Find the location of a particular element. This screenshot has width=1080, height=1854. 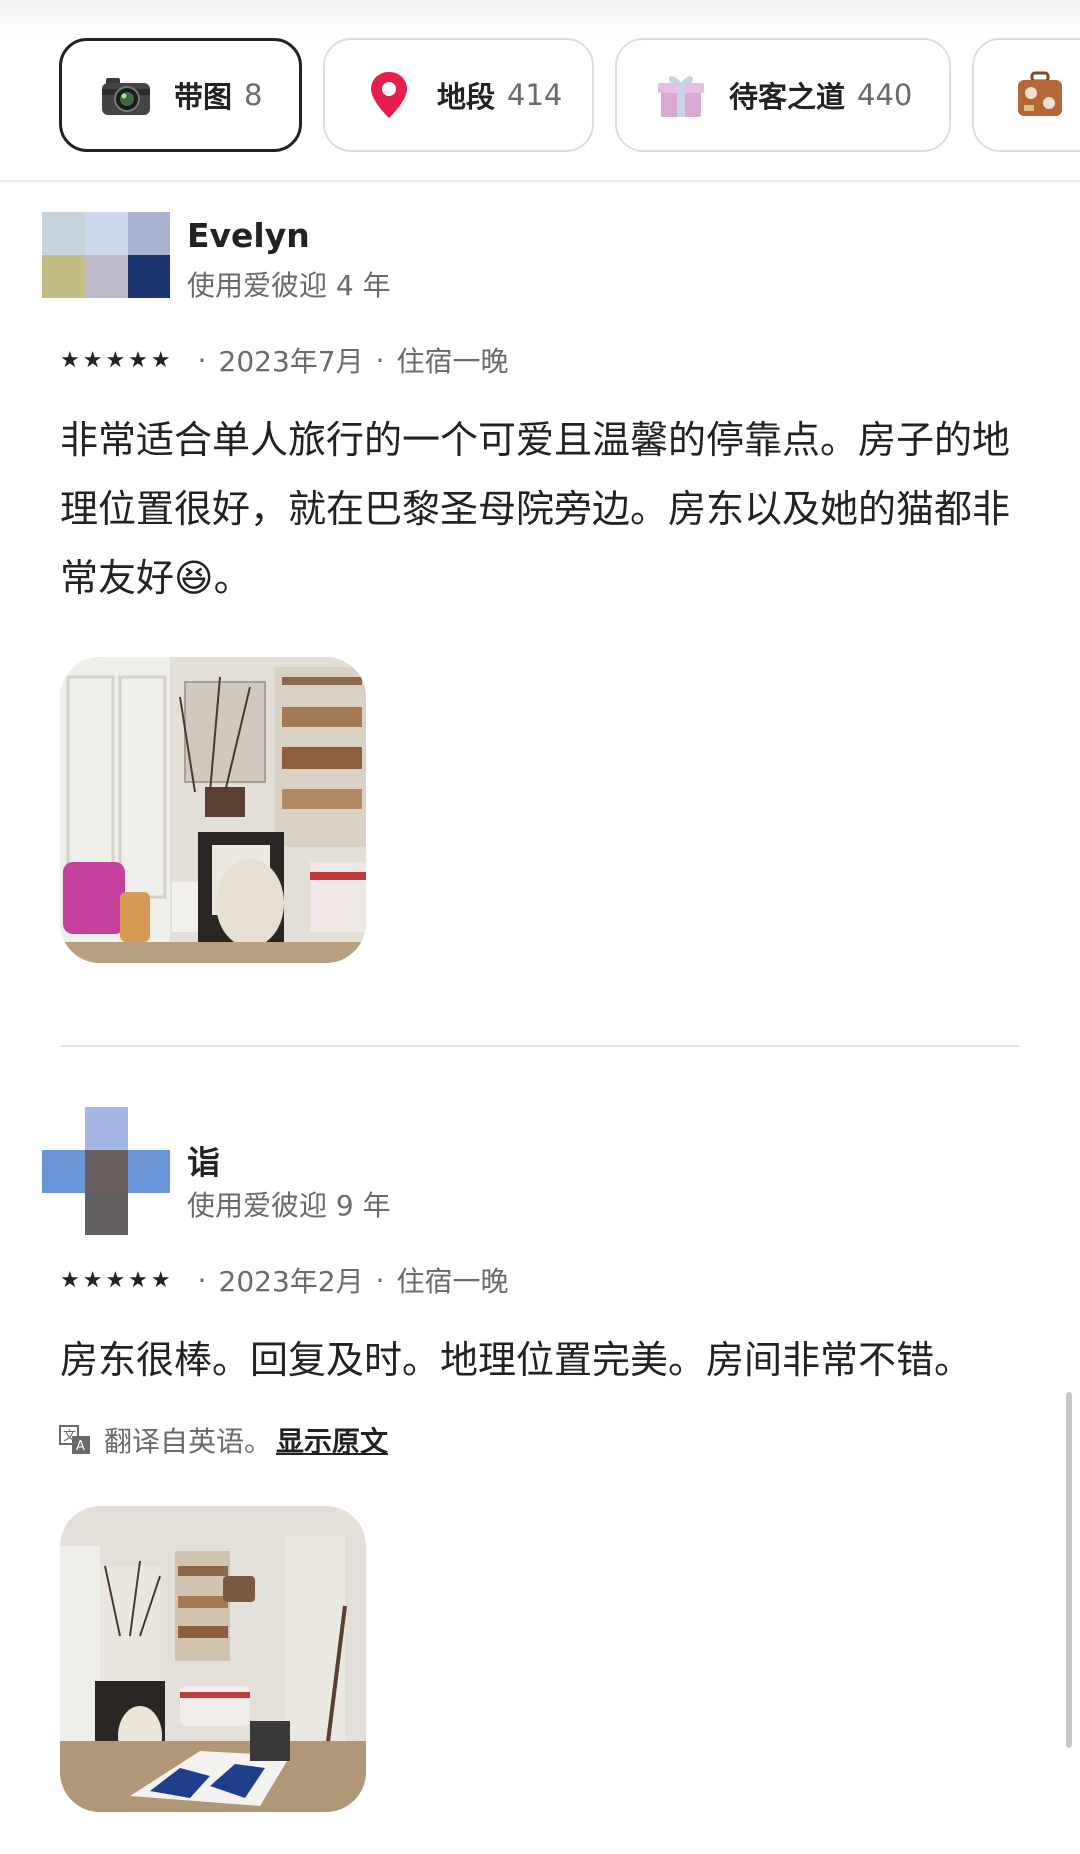

review-text: 房东很棒。回复及时。地理位置完美。房间非常不错。 is located at coordinates (516, 1360).